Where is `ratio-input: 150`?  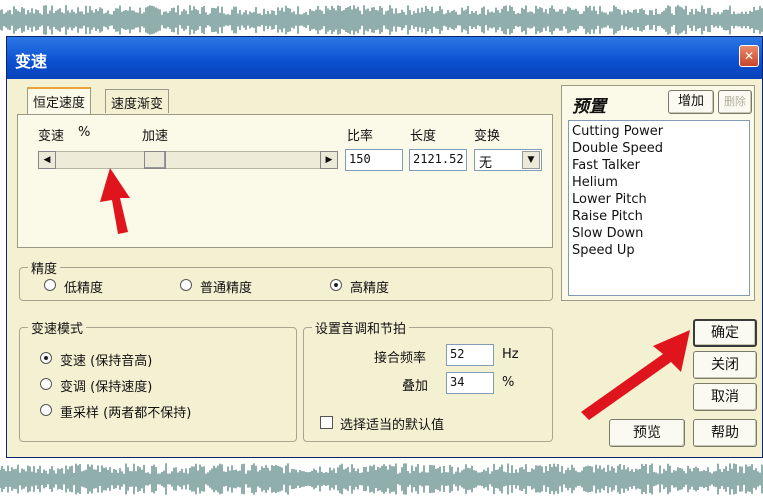
ratio-input: 150 is located at coordinates (374, 160).